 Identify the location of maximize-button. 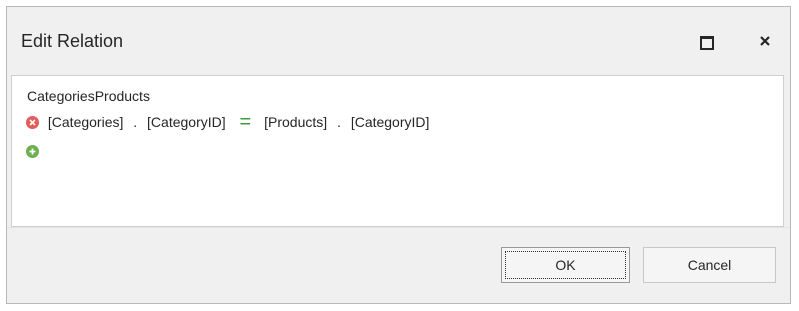
(706, 41).